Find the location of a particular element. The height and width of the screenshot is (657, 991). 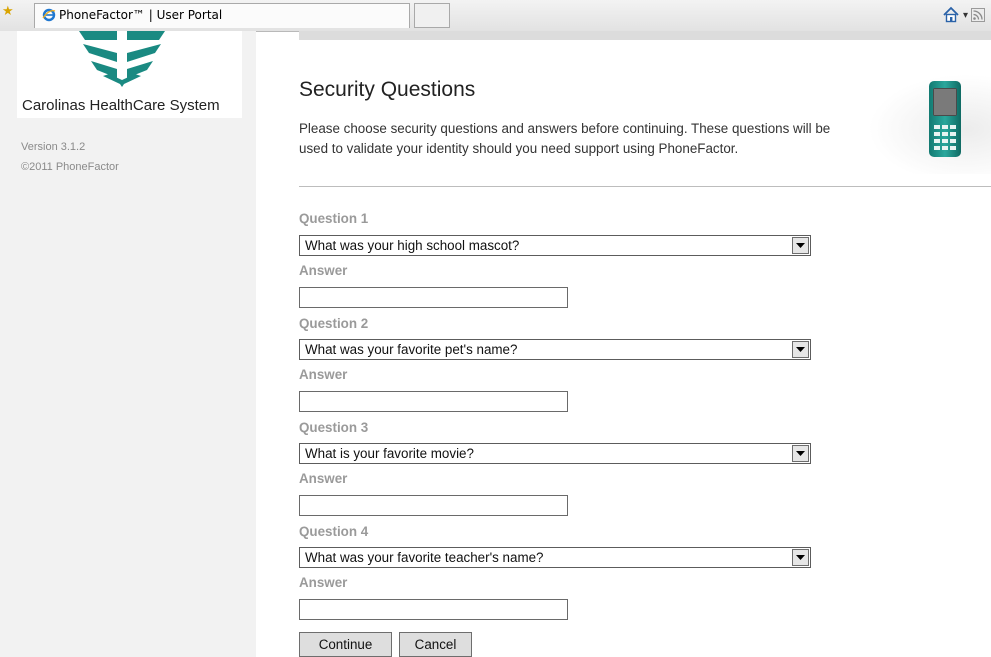

question-1-selected: What was your high school mascot? is located at coordinates (412, 245).